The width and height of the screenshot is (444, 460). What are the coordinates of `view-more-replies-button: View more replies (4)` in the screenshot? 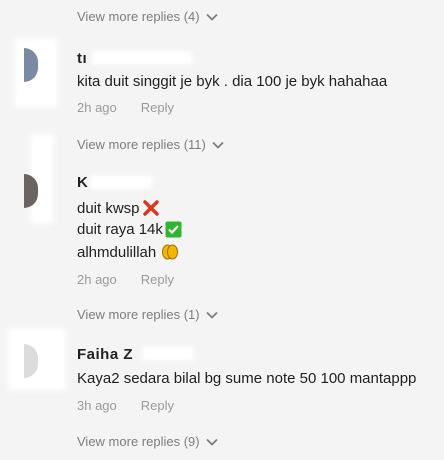 It's located at (147, 16).